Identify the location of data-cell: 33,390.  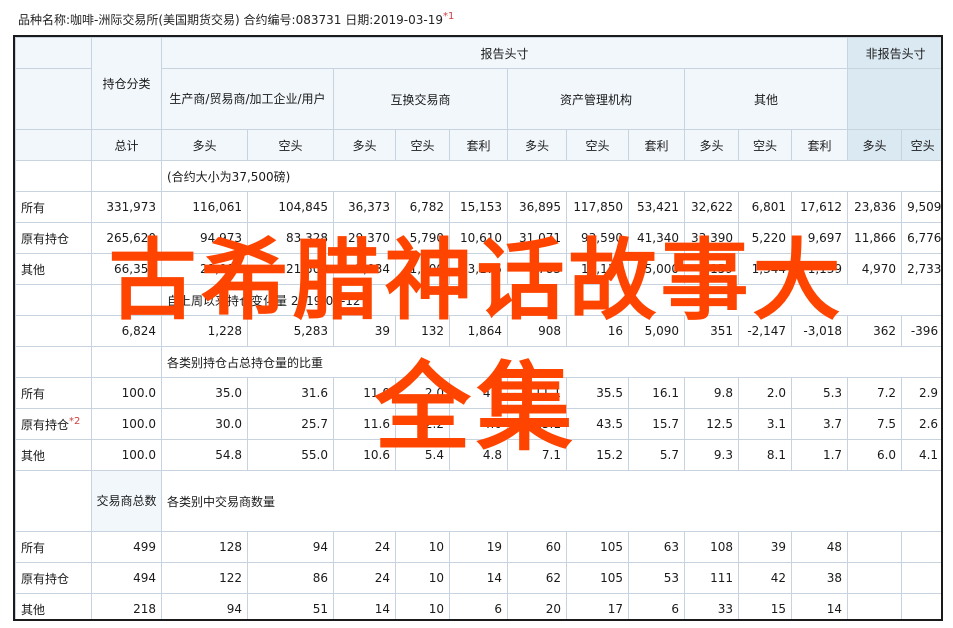
(711, 238).